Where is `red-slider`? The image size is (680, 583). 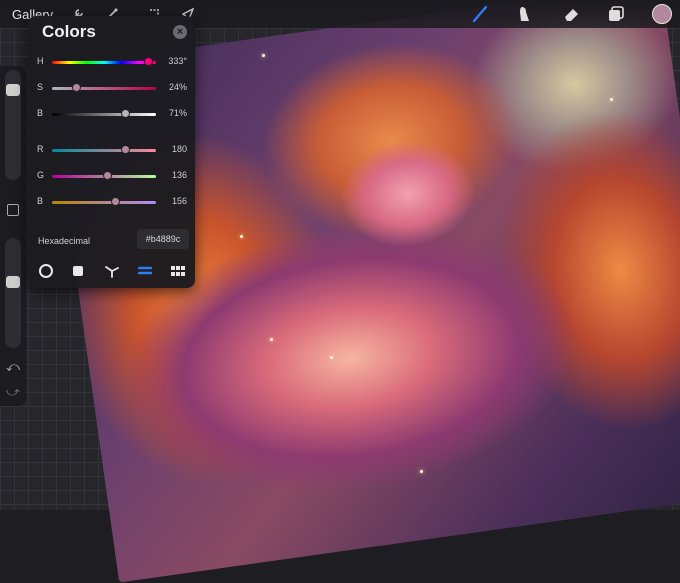 red-slider is located at coordinates (104, 150).